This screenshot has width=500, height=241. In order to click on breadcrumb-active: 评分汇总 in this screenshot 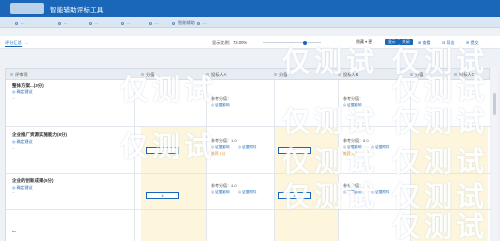, I will do `click(13, 43)`.